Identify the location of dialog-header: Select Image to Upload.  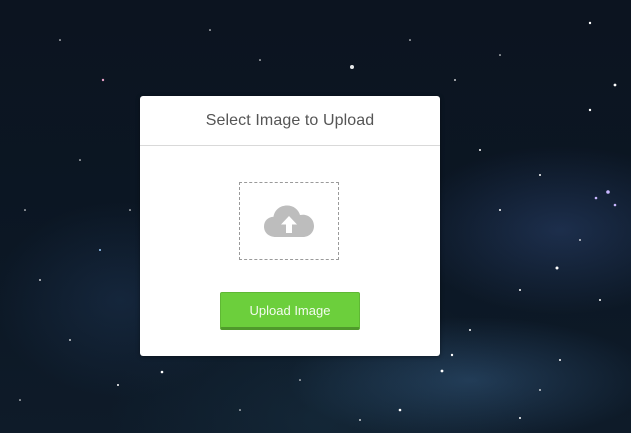
(290, 121).